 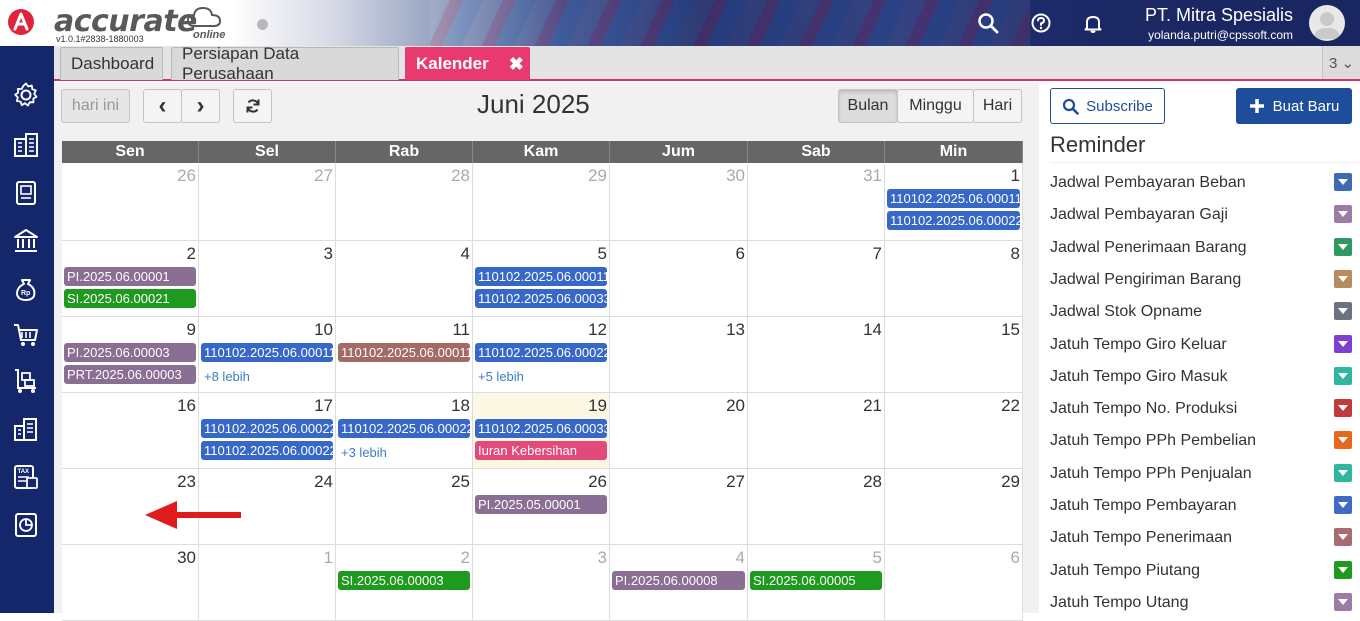 I want to click on calendar-day-cell: 20, so click(x=679, y=431).